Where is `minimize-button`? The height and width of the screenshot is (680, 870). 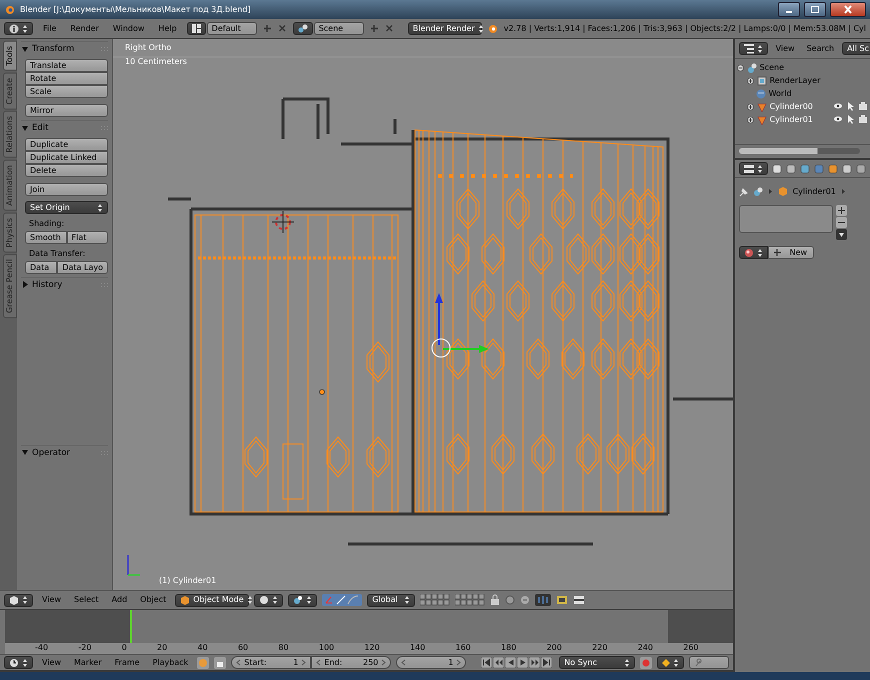 minimize-button is located at coordinates (789, 9).